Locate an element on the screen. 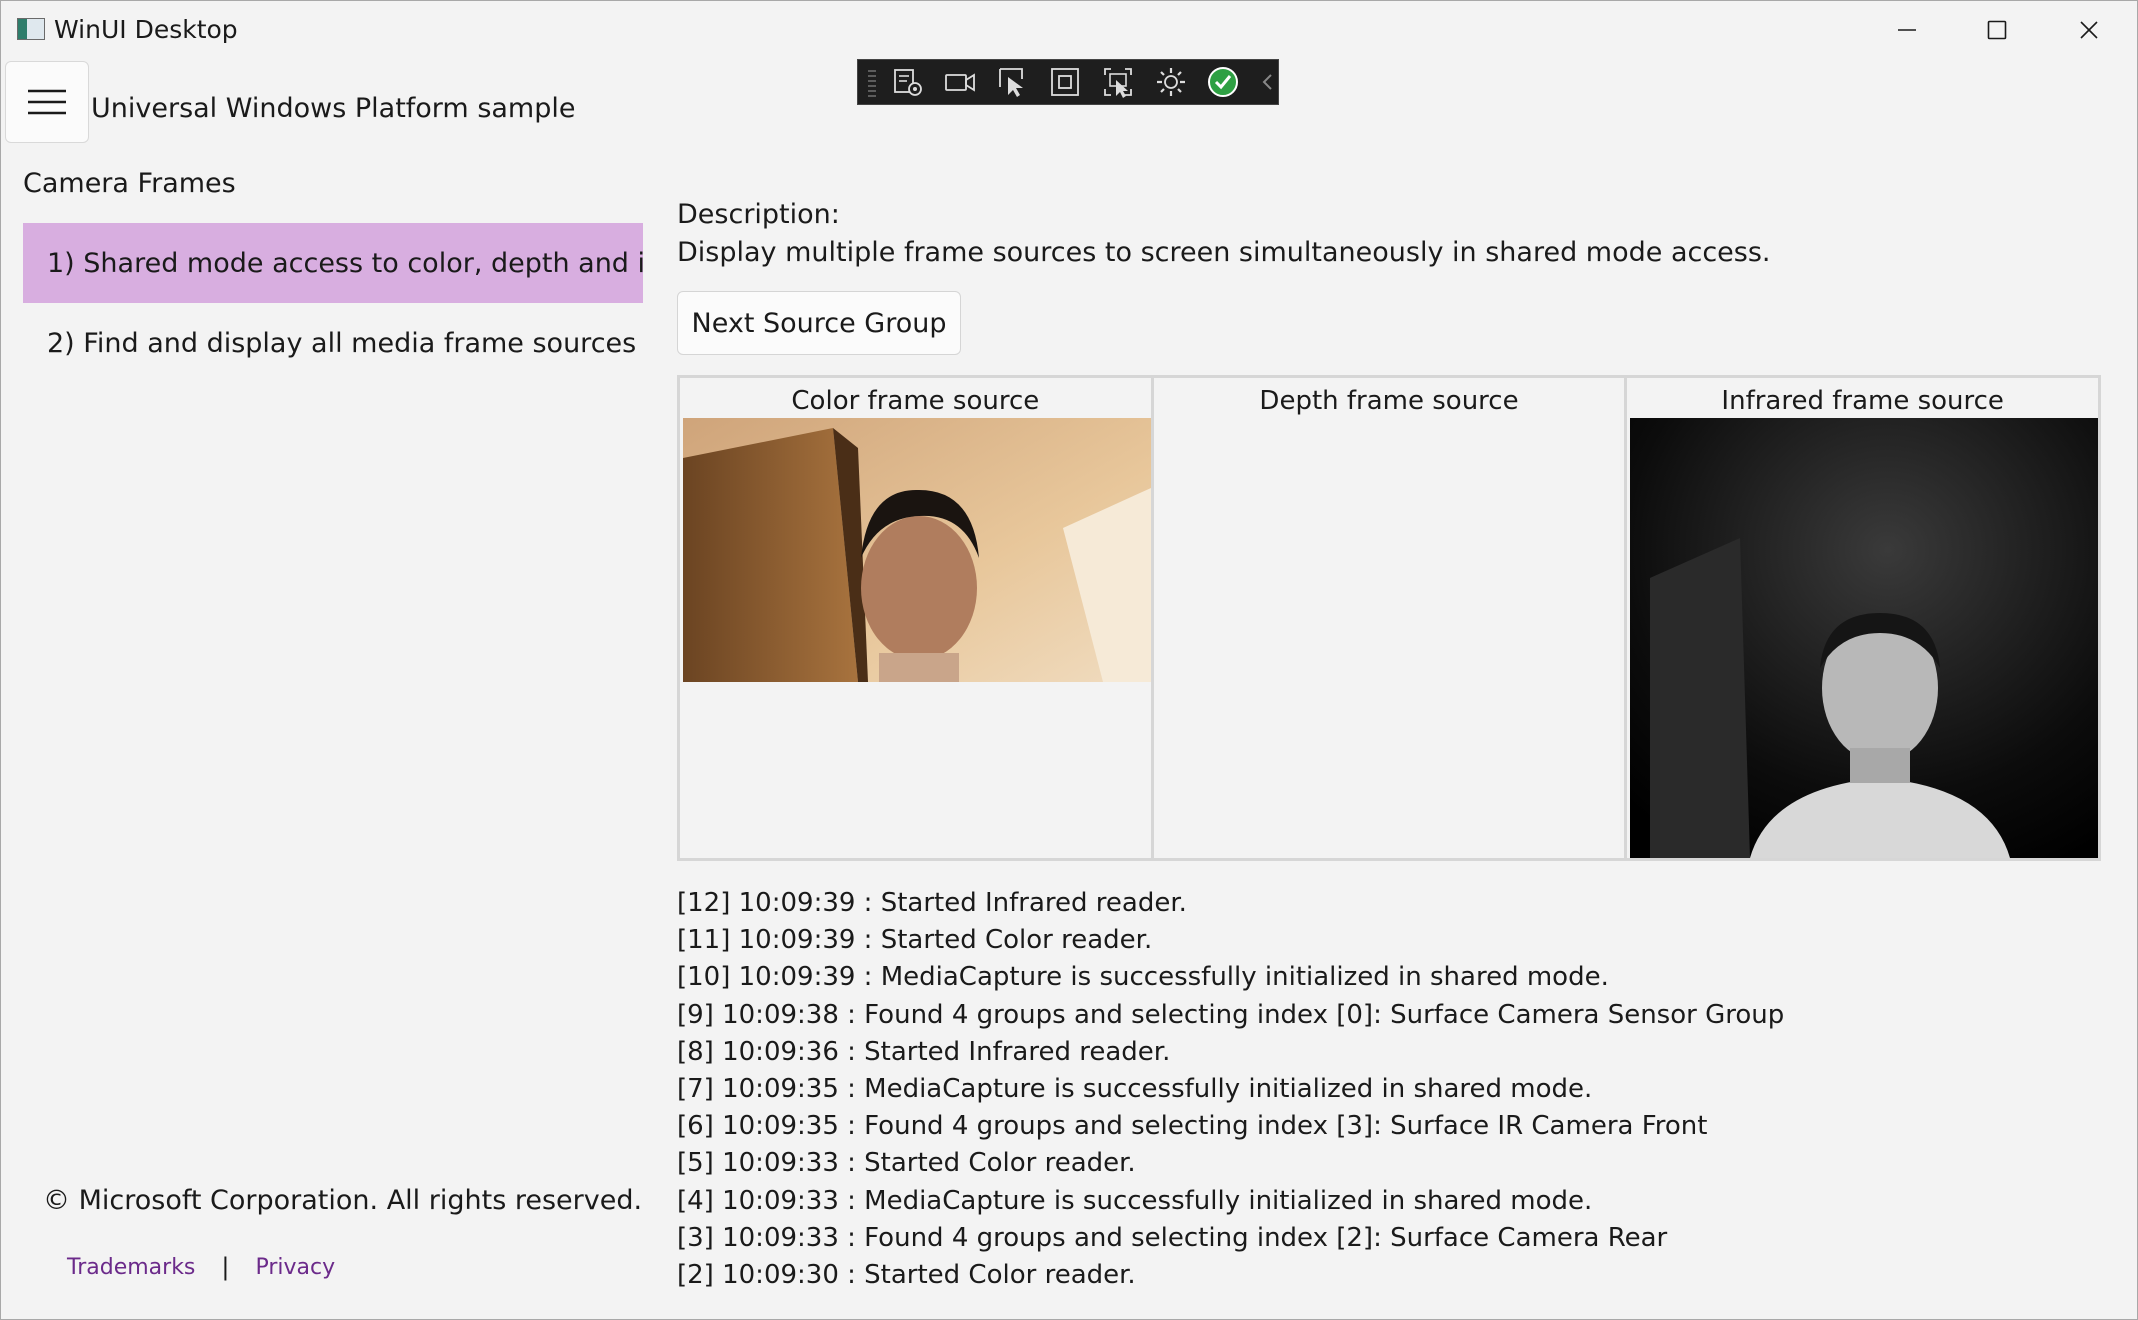 Image resolution: width=2138 pixels, height=1320 pixels. app-icon is located at coordinates (31, 29).